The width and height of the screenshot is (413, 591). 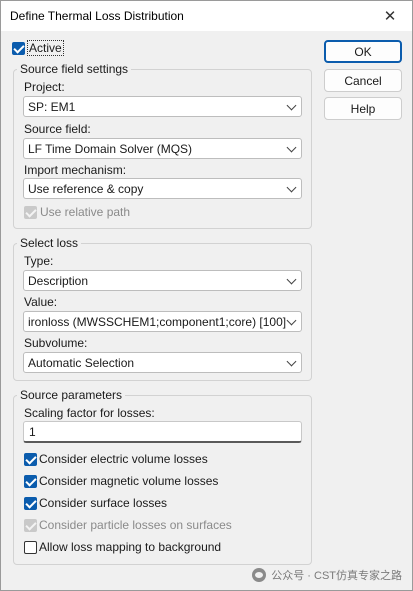 What do you see at coordinates (135, 525) in the screenshot?
I see `particle-losses-label: Consider particle losses on surfaces` at bounding box center [135, 525].